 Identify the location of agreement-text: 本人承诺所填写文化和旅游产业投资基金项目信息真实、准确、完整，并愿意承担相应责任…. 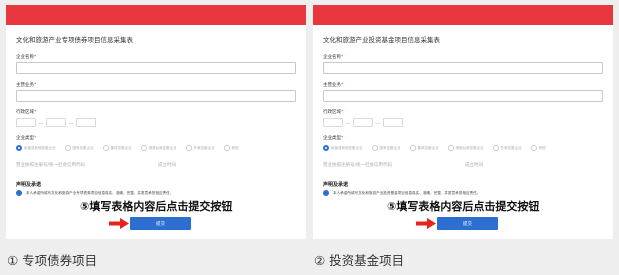
(407, 192).